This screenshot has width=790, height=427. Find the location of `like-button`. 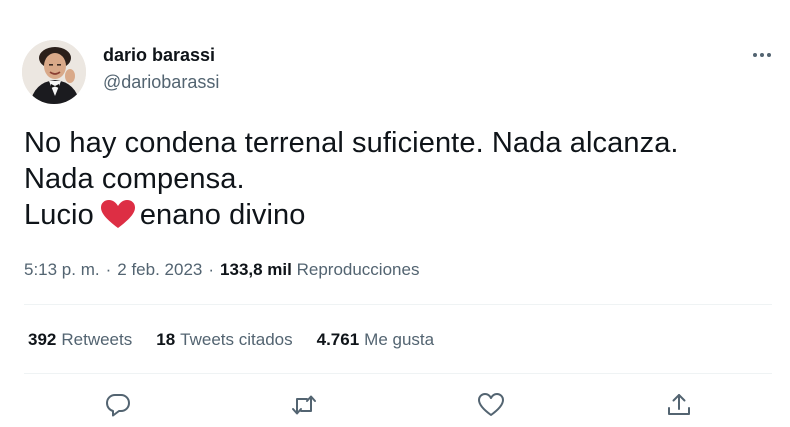

like-button is located at coordinates (491, 405).